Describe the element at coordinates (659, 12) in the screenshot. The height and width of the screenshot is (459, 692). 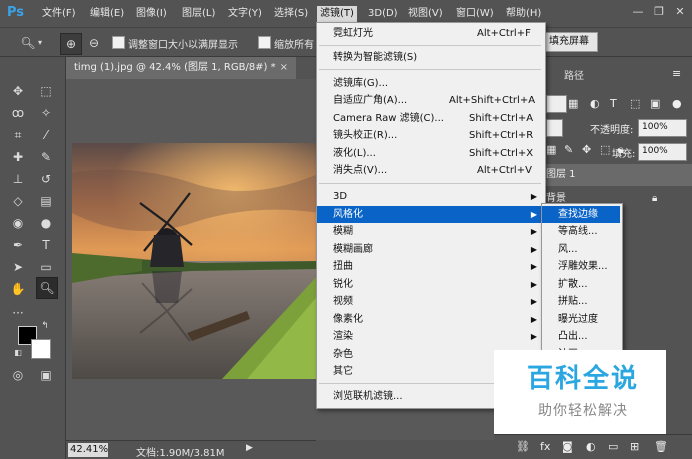
I see `restore-icon: ❐` at that location.